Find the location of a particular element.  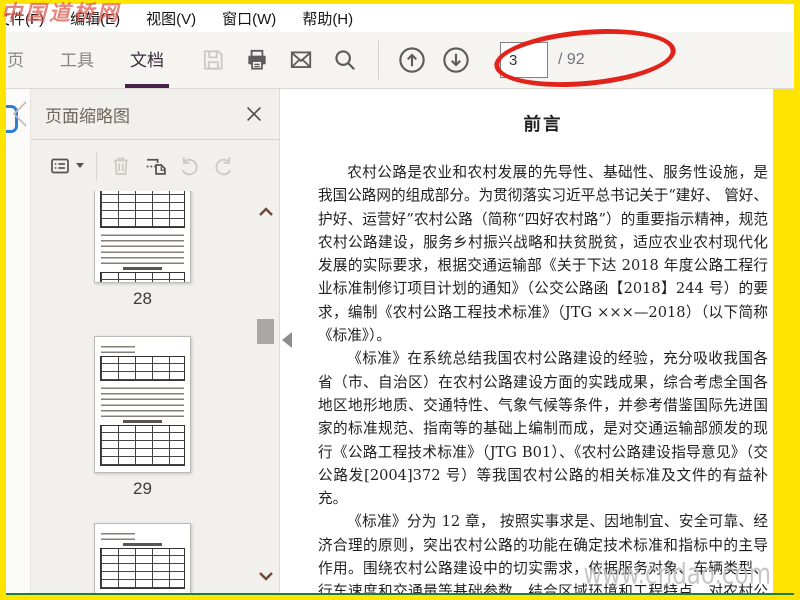

print-icon is located at coordinates (257, 59).